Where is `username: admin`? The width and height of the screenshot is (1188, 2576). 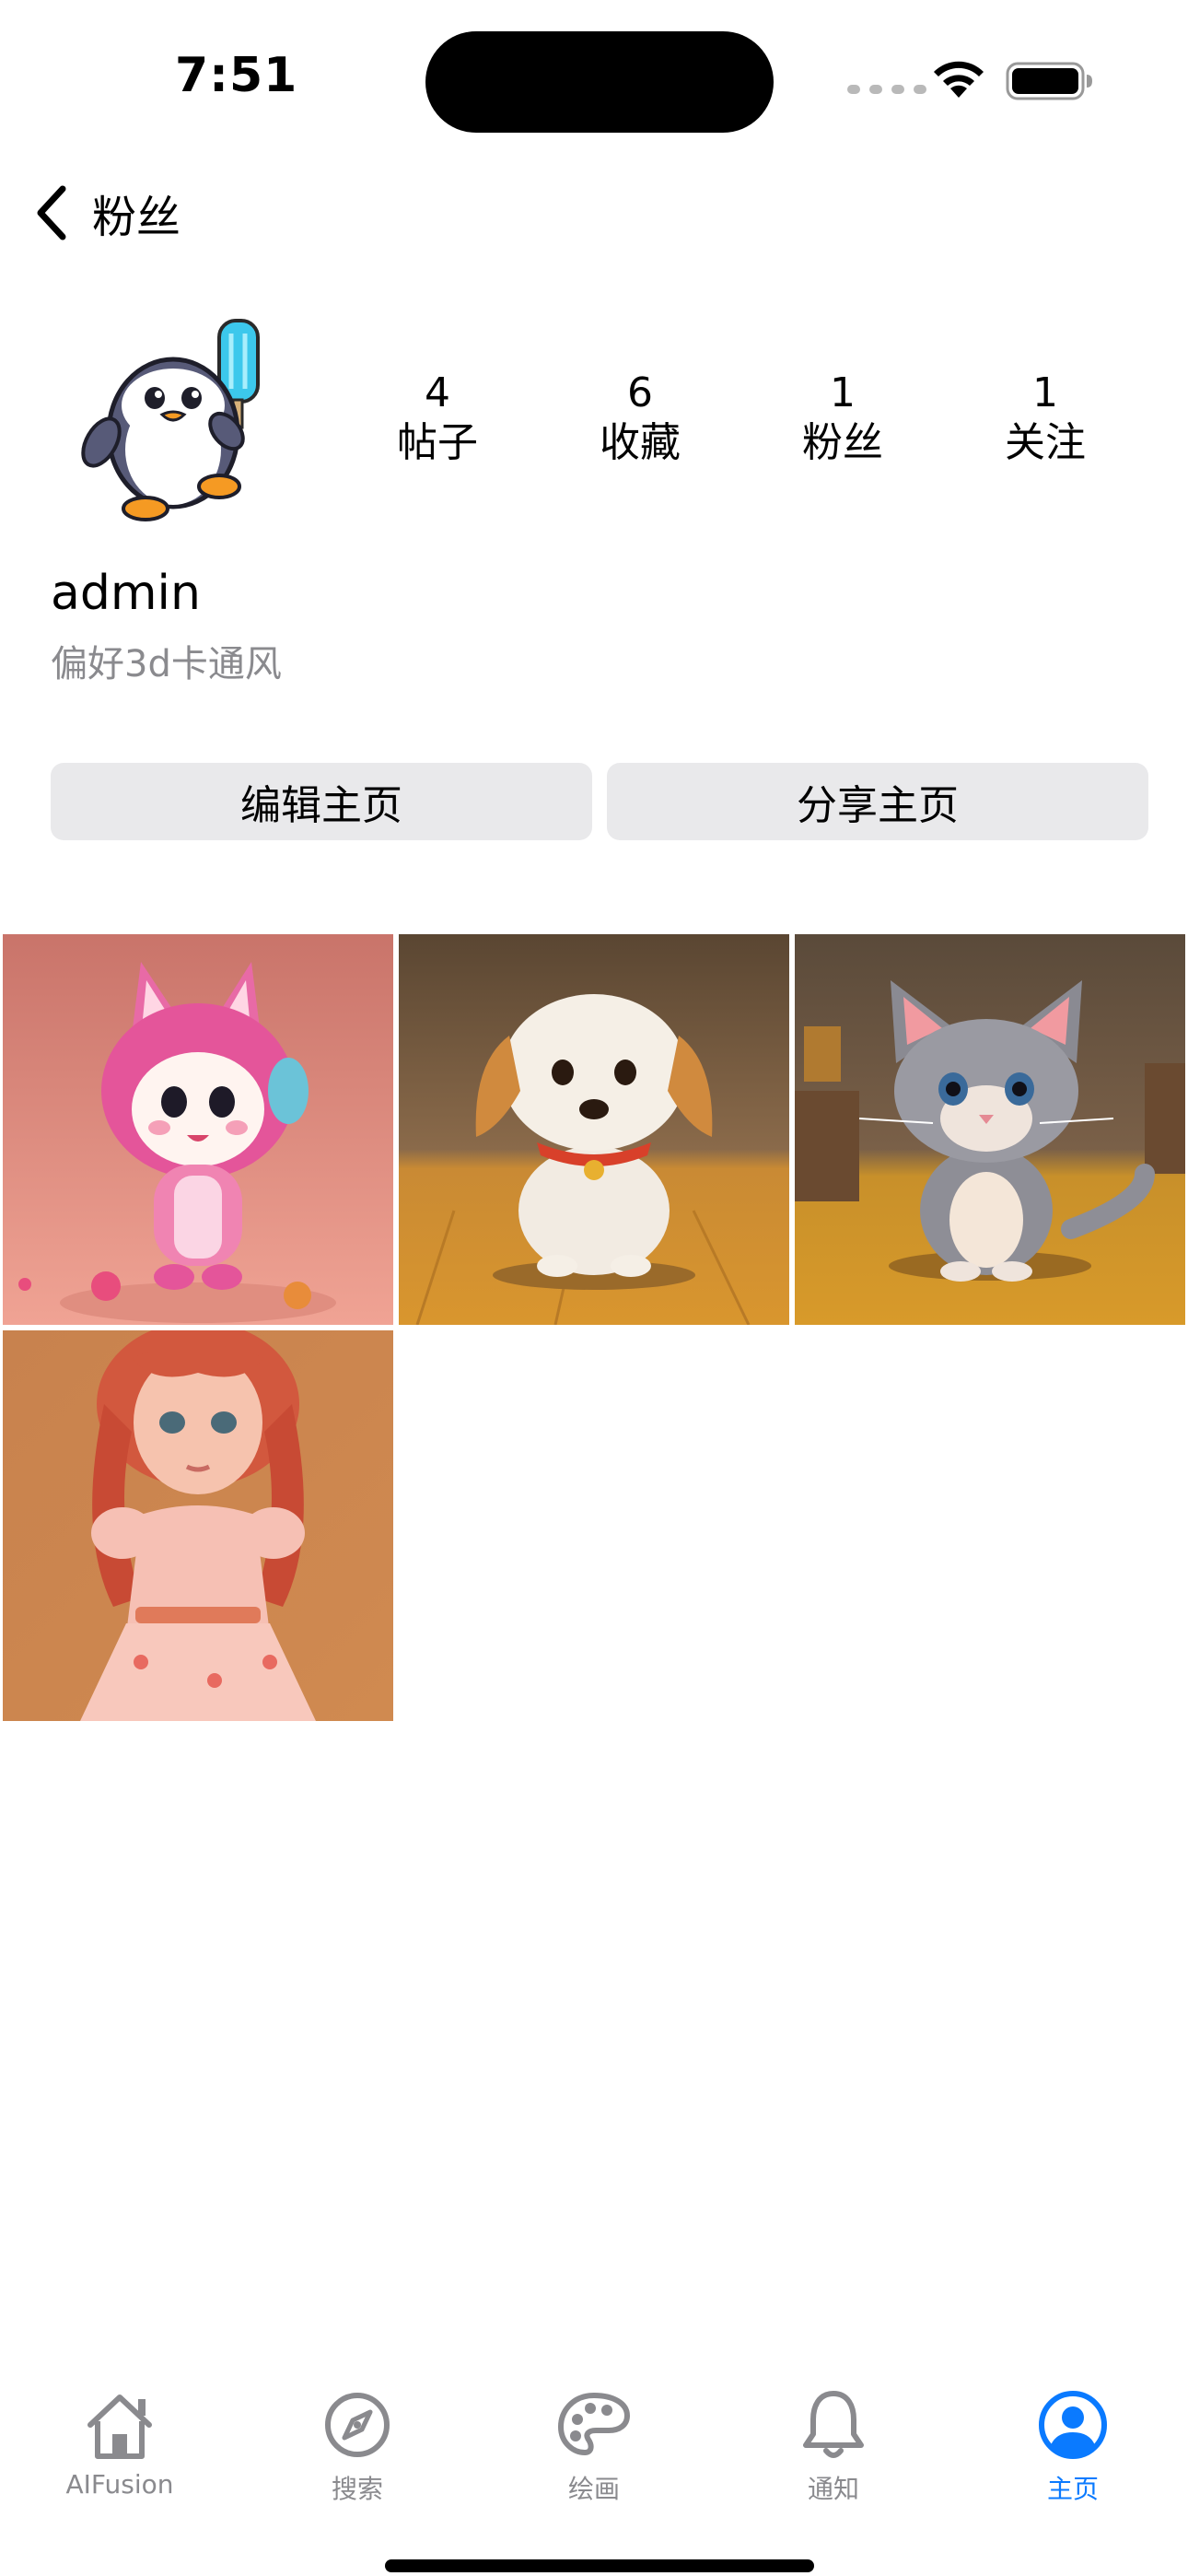 username: admin is located at coordinates (126, 593).